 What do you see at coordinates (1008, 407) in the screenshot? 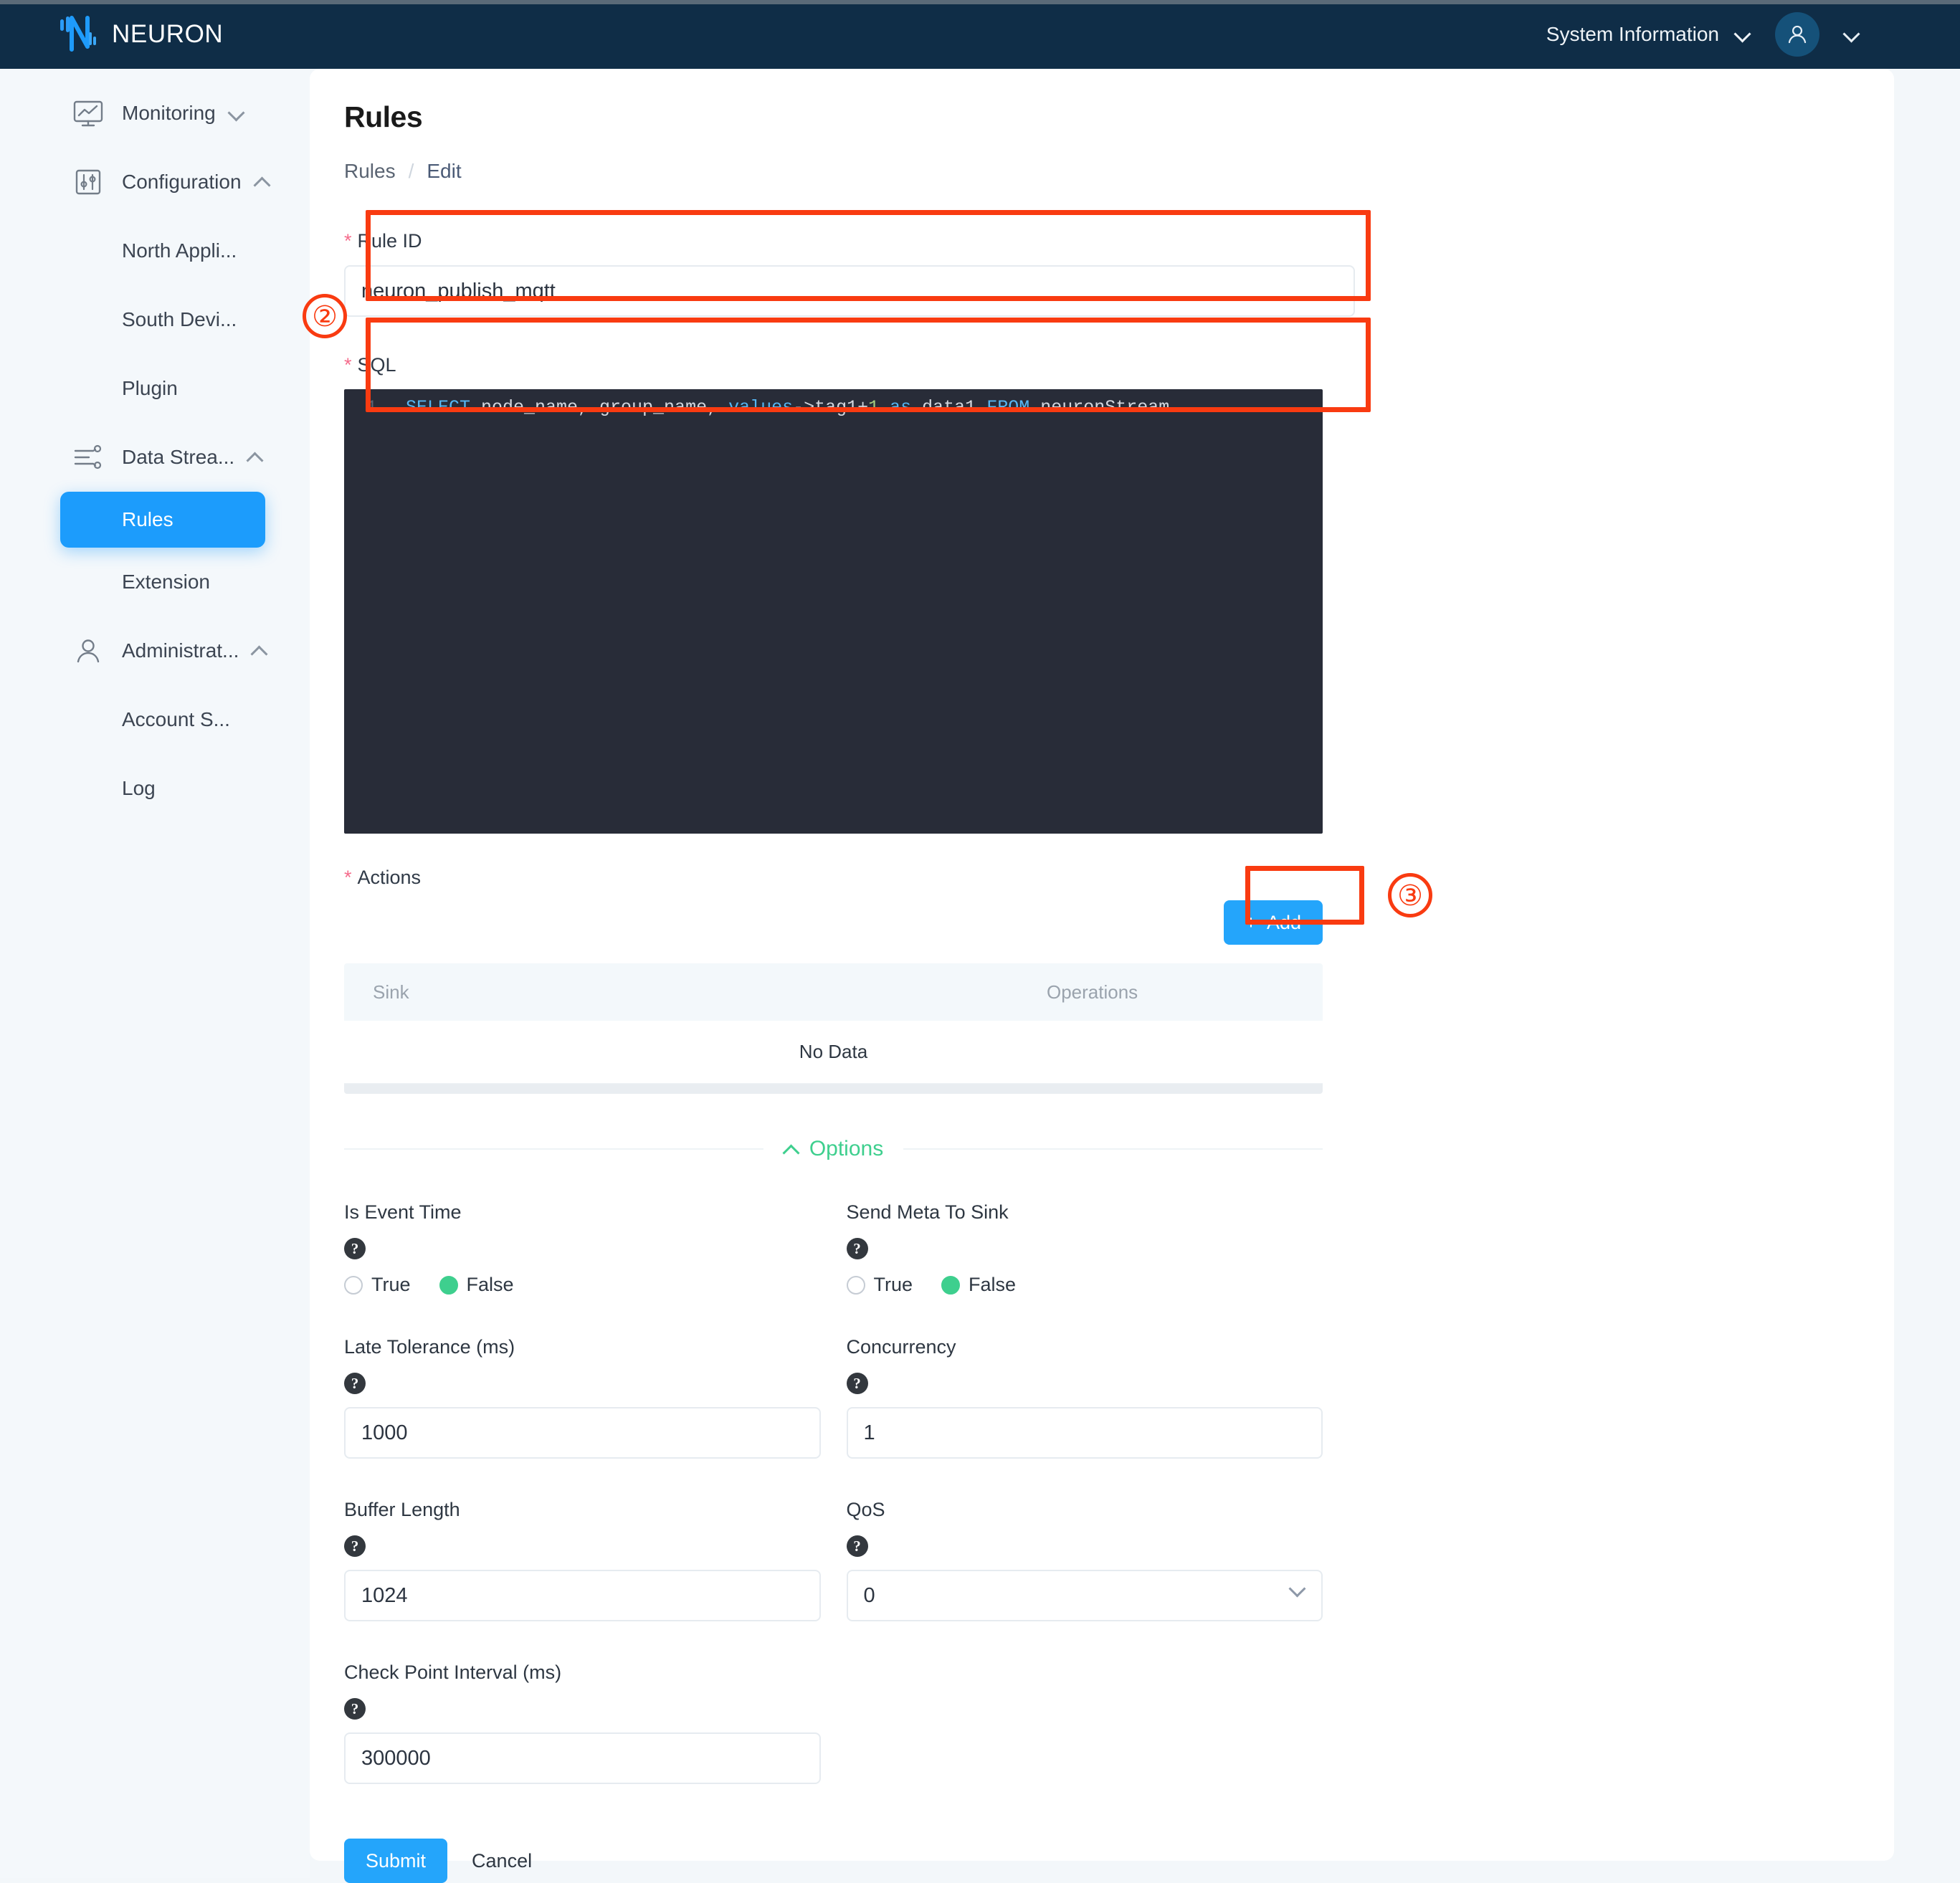
I see `sql-token-keyword: FROM` at bounding box center [1008, 407].